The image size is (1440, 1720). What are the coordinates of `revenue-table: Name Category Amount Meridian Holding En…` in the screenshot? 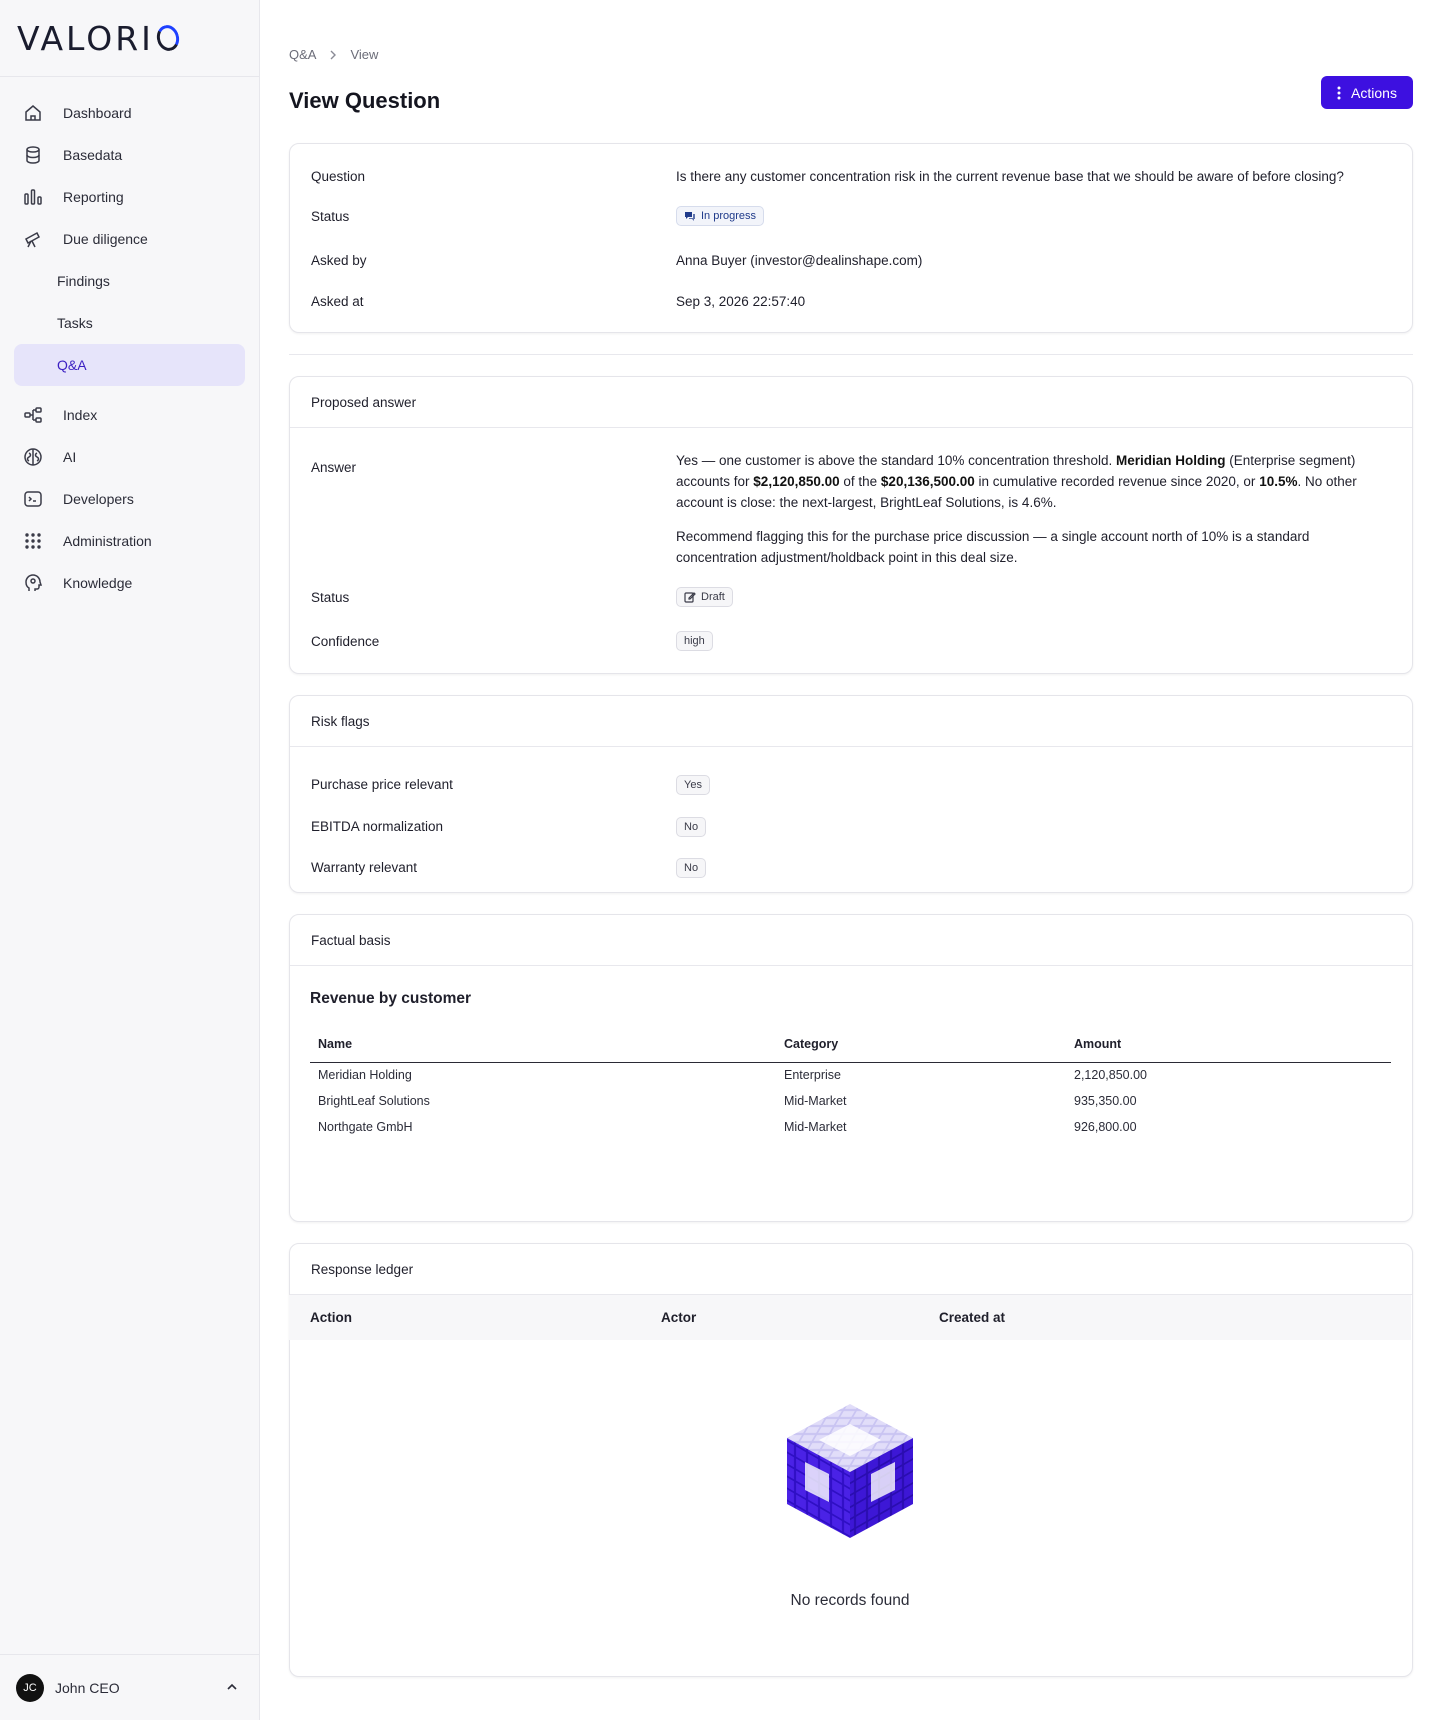 It's located at (850, 1083).